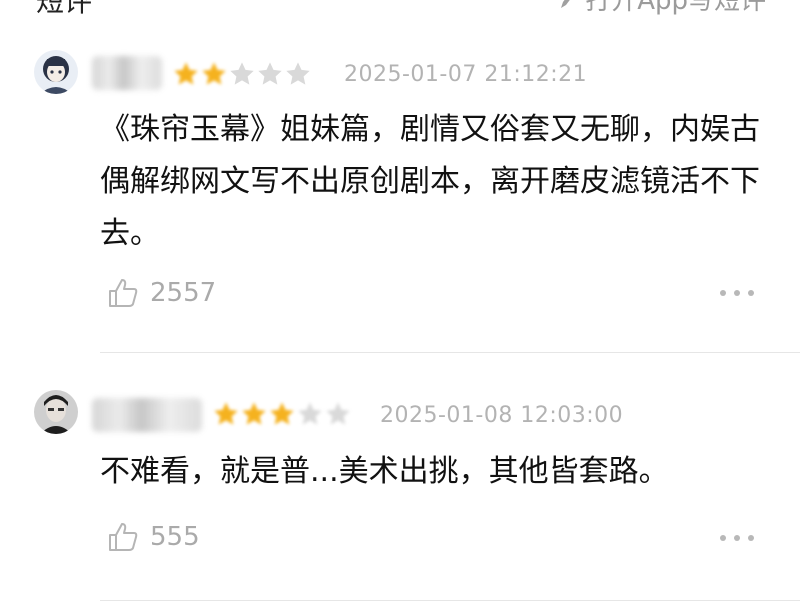 The width and height of the screenshot is (800, 610). What do you see at coordinates (450, 600) in the screenshot?
I see `divider` at bounding box center [450, 600].